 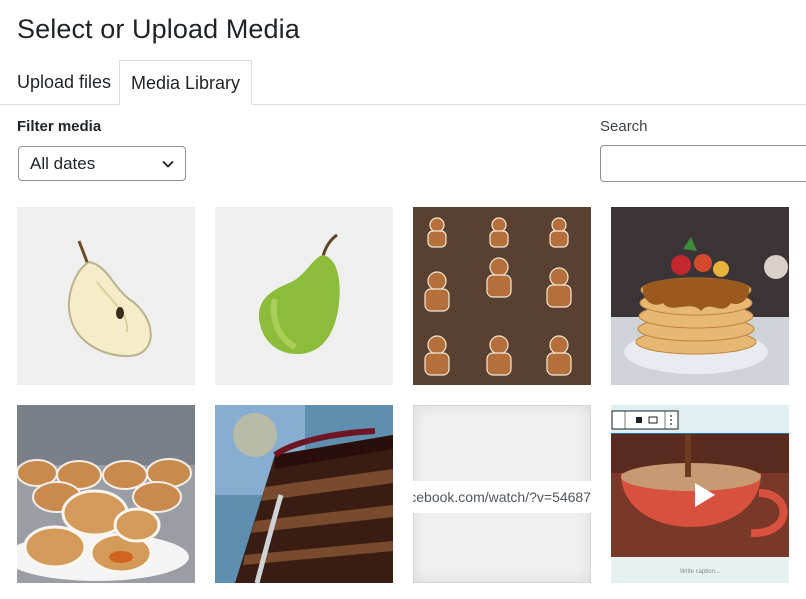 I want to click on date-filter-value: All dates, so click(x=63, y=163).